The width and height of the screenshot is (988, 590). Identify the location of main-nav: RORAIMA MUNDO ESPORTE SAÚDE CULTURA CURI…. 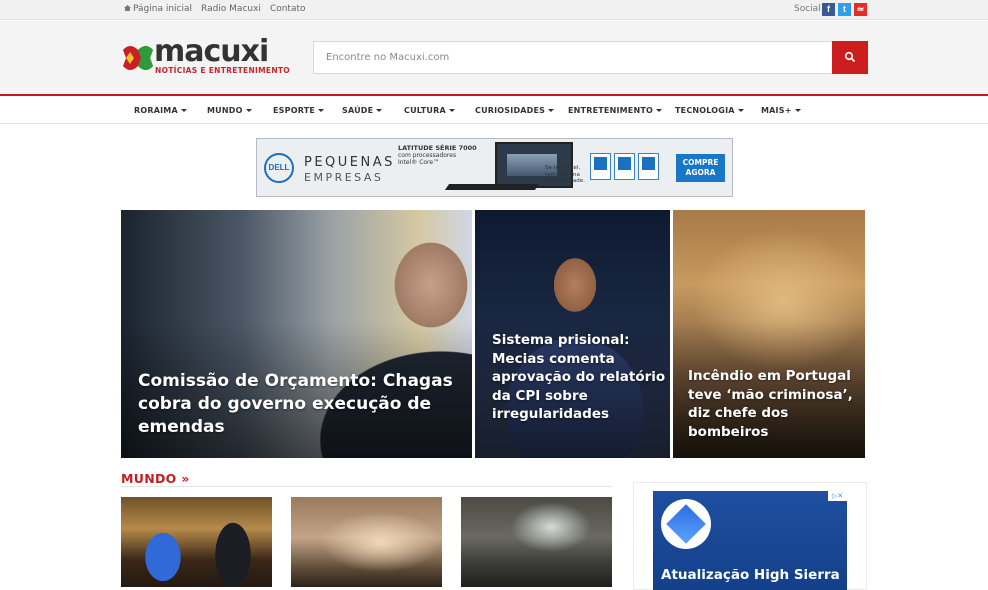
(494, 110).